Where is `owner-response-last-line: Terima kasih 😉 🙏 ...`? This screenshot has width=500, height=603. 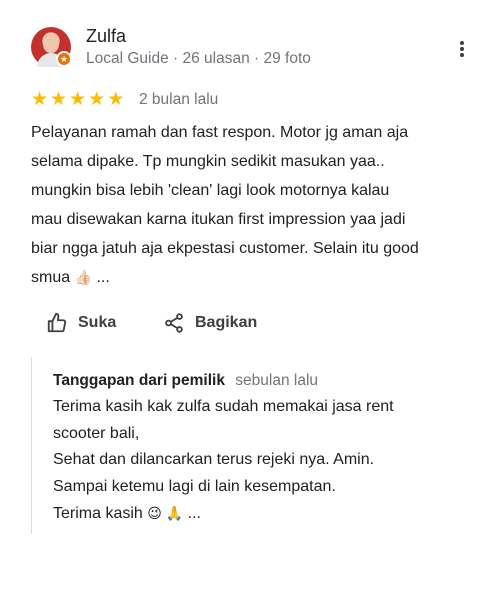 owner-response-last-line: Terima kasih 😉 🙏 ... is located at coordinates (262, 514).